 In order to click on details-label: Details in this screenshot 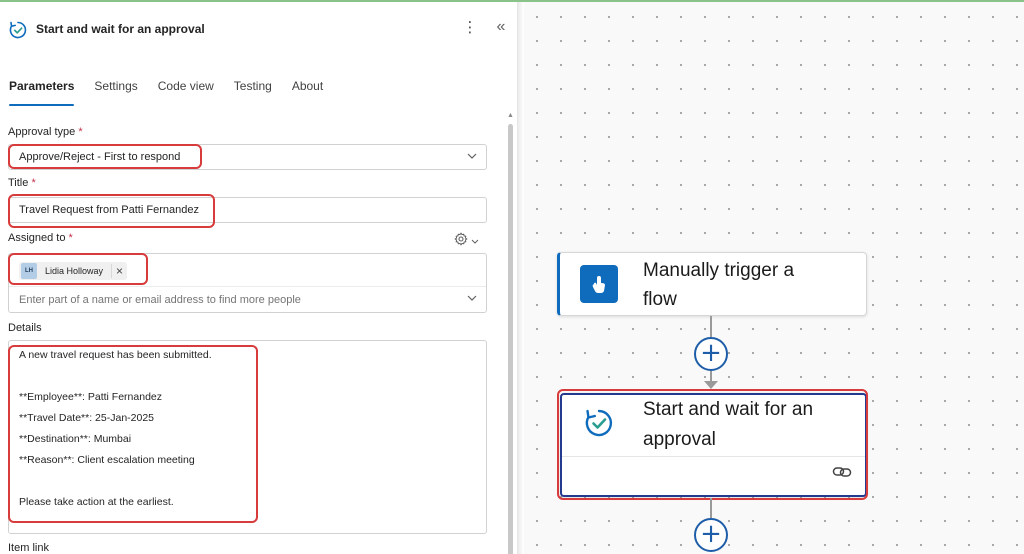, I will do `click(25, 328)`.